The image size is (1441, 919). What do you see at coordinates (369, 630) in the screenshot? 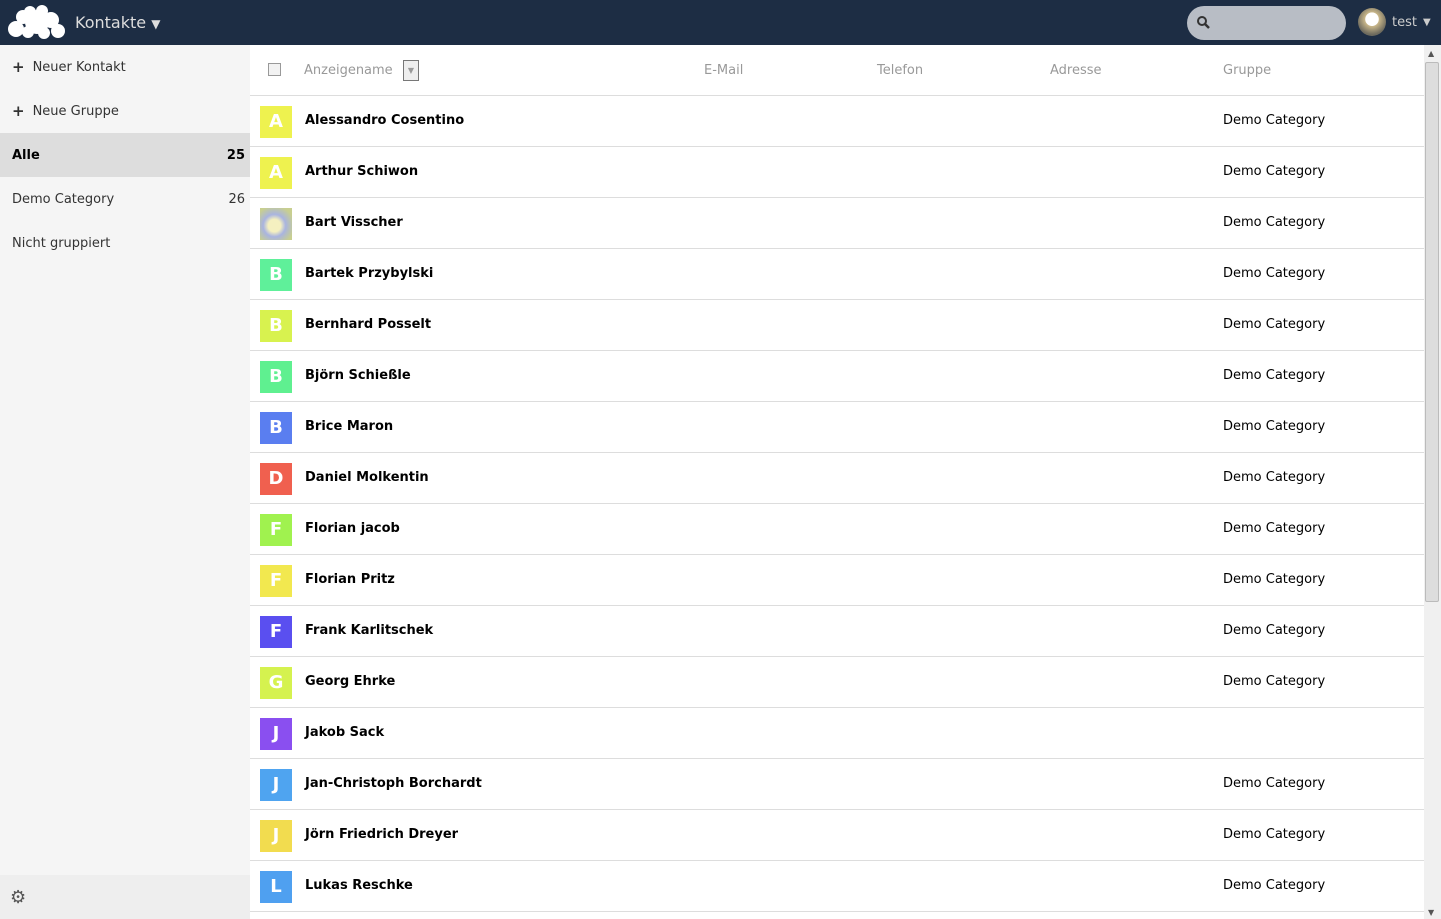
I see `contact-name: Frank Karlitschek` at bounding box center [369, 630].